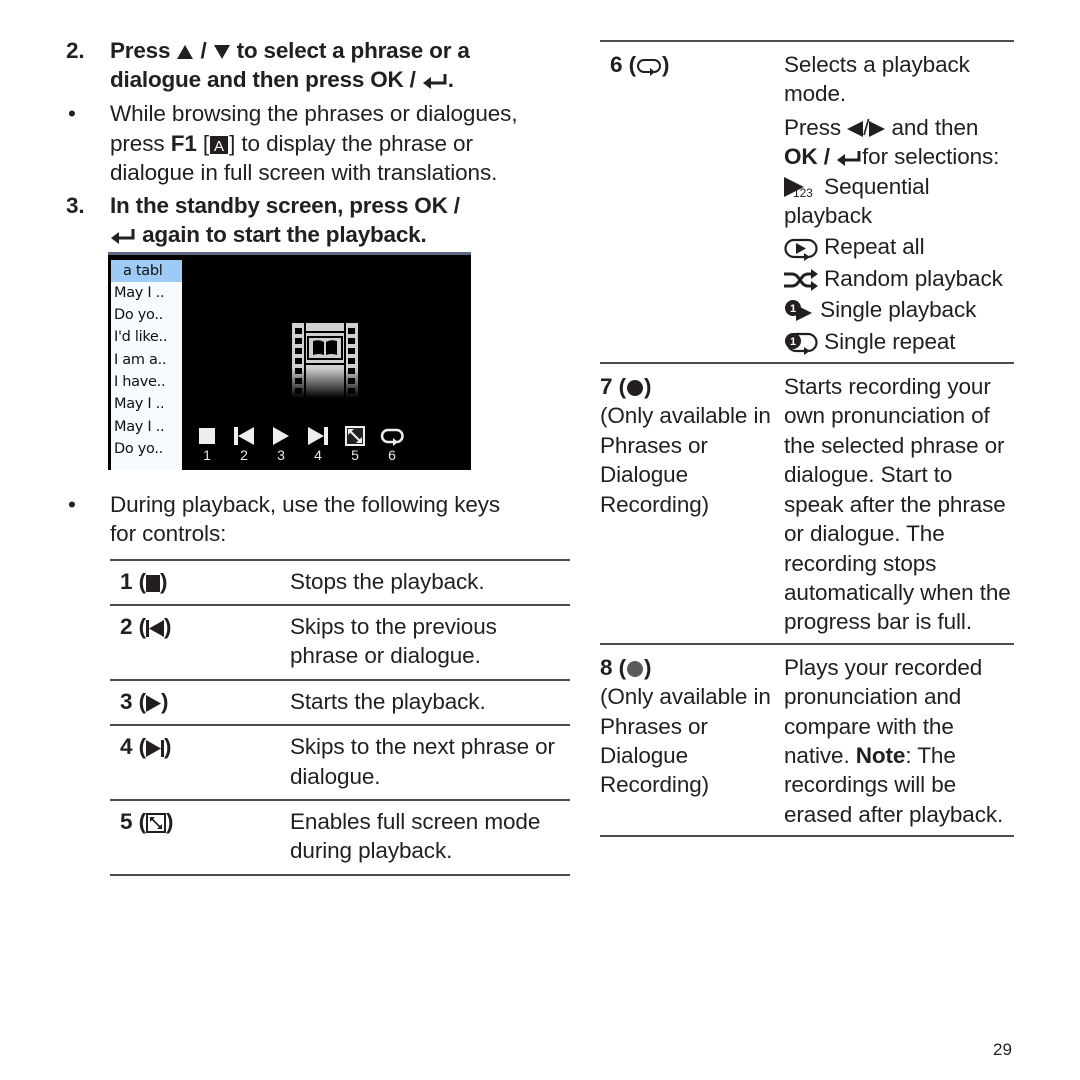 Image resolution: width=1080 pixels, height=1080 pixels. Describe the element at coordinates (422, 761) in the screenshot. I see `desc-cell: Skips to the next phrase or dialogue.` at that location.